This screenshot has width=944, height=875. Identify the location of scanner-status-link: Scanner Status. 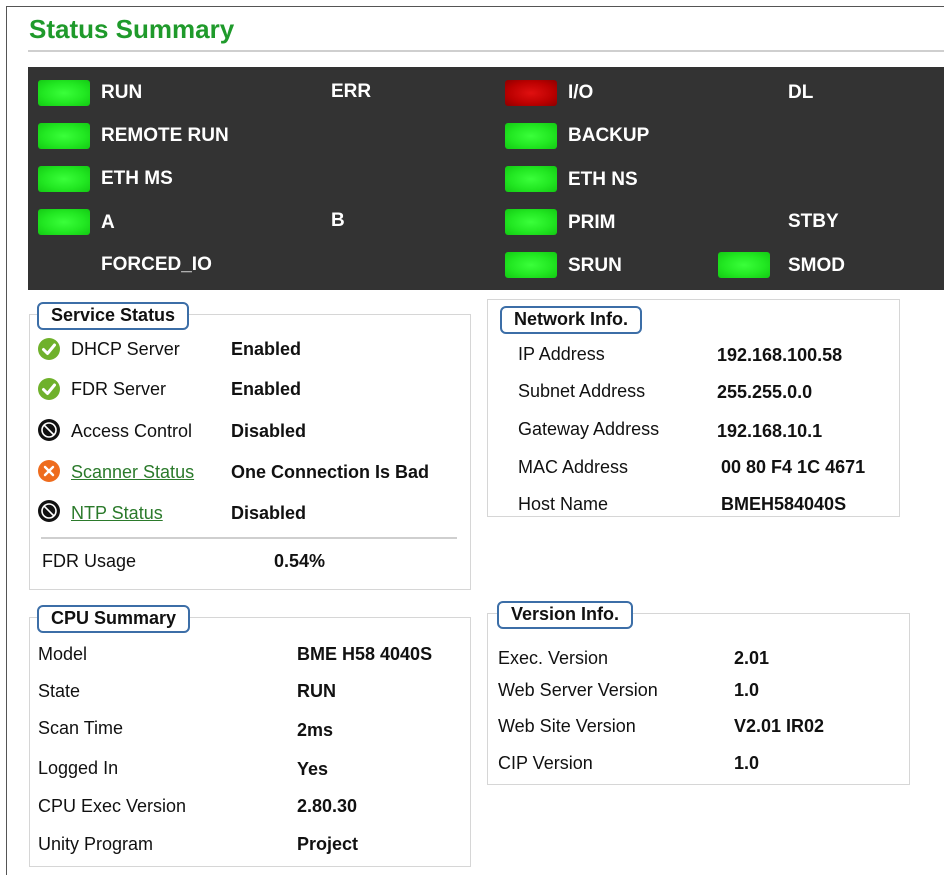
(132, 472).